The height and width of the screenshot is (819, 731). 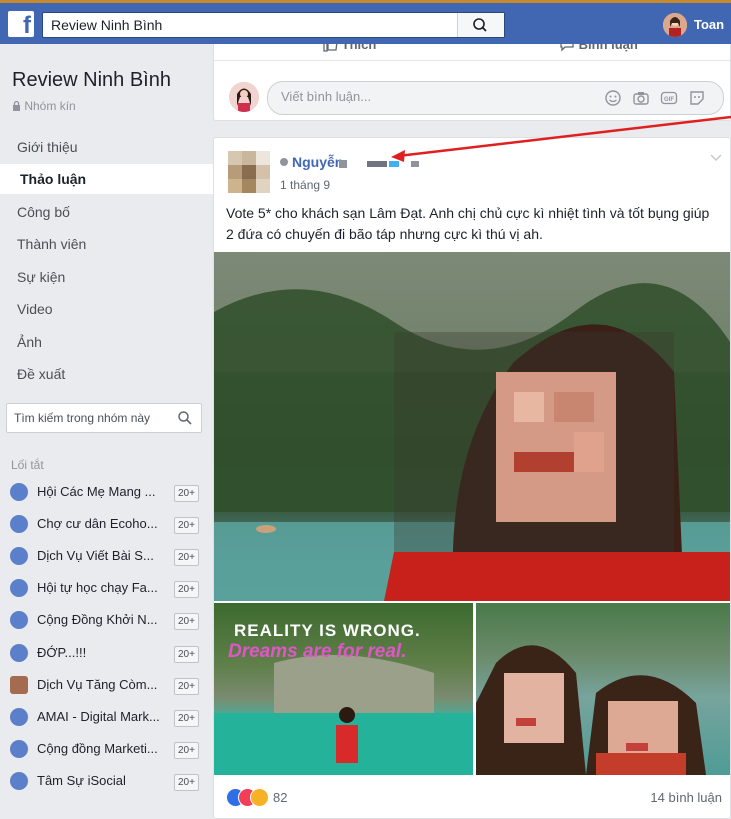 What do you see at coordinates (359, 48) in the screenshot?
I see `like-label: Thích` at bounding box center [359, 48].